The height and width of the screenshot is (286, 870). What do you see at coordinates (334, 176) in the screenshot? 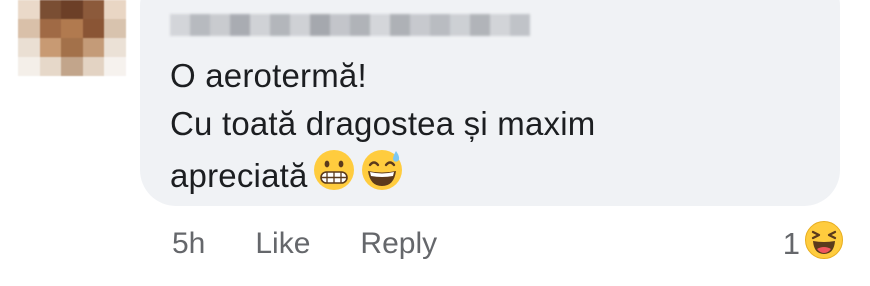
I see `grimacing-face-icon` at bounding box center [334, 176].